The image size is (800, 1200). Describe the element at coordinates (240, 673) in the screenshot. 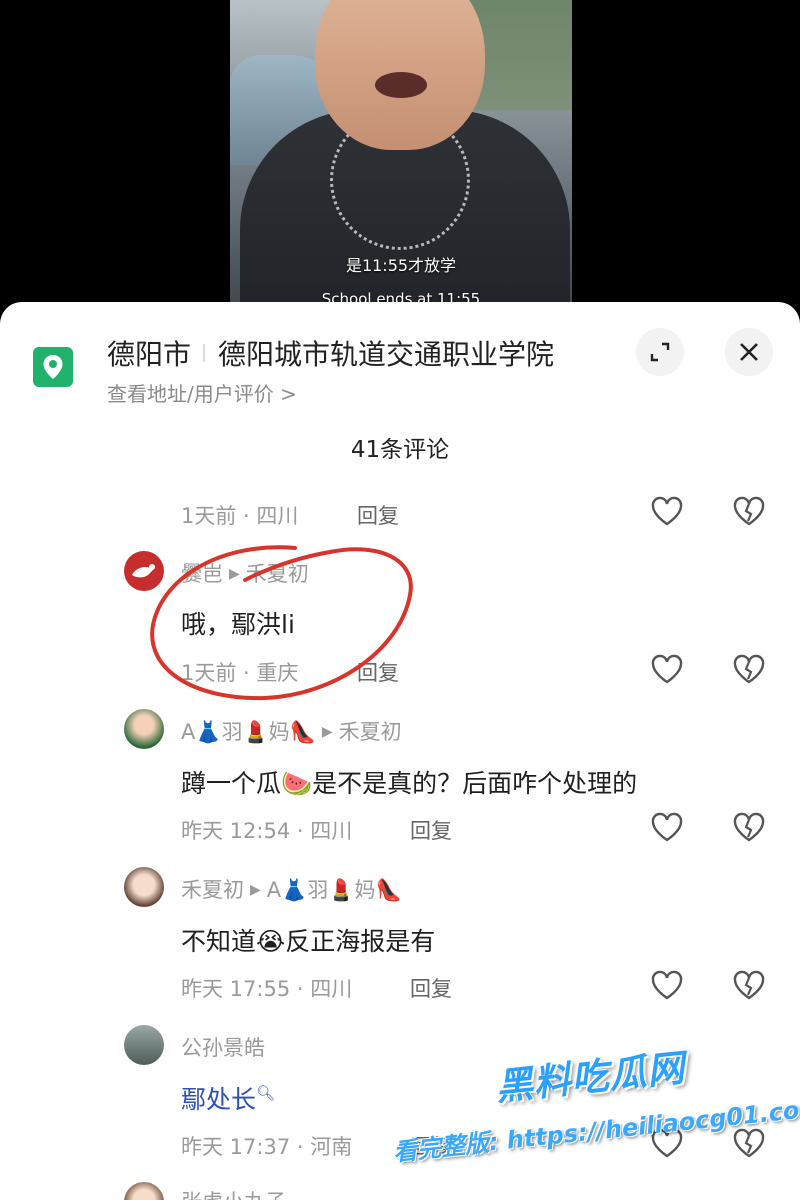

I see `comment-meta: 1天前 · 重庆` at that location.